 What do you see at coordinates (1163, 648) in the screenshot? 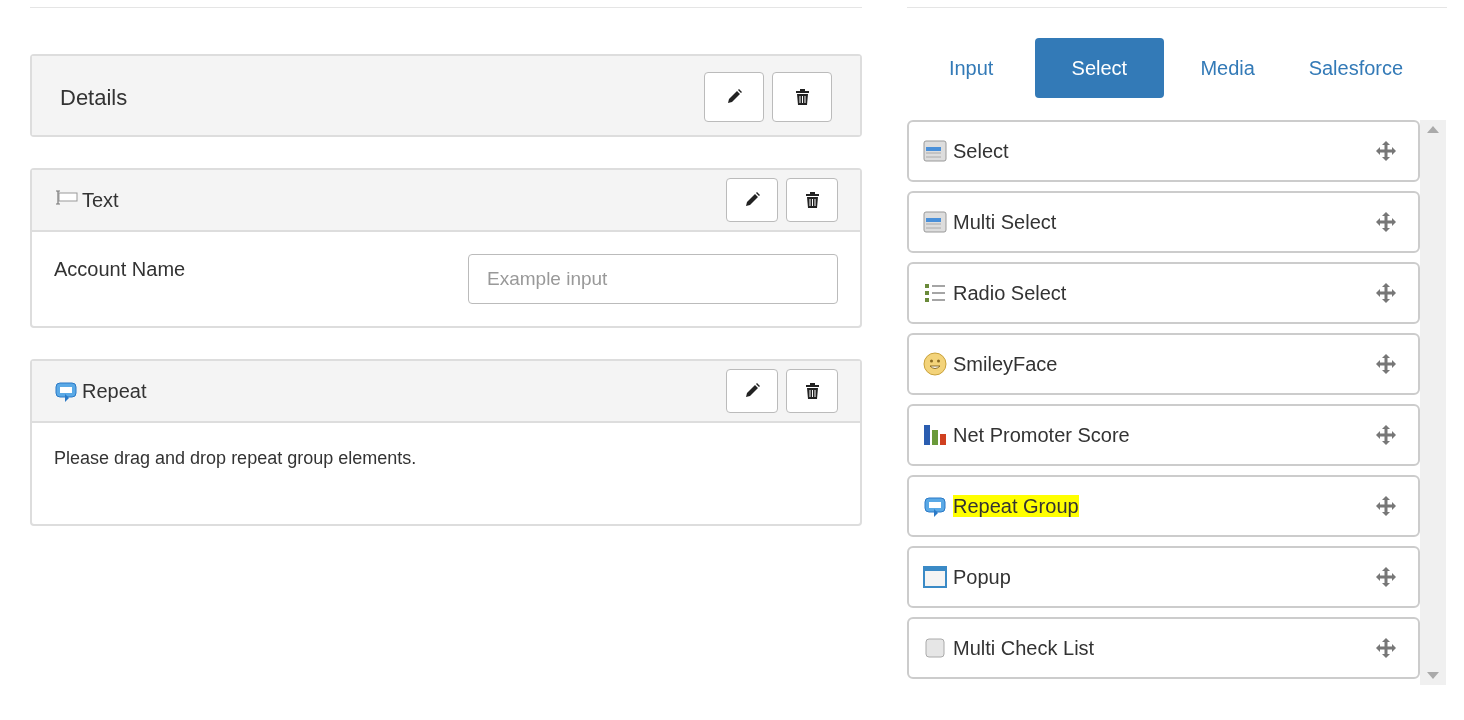
I see `palette-item: Multi Check List` at bounding box center [1163, 648].